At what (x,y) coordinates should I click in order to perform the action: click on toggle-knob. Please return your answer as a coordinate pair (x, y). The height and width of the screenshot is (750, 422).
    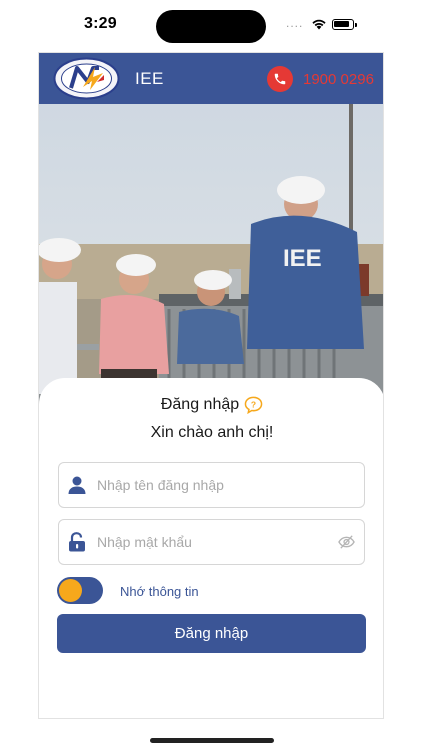
    Looking at the image, I should click on (70, 590).